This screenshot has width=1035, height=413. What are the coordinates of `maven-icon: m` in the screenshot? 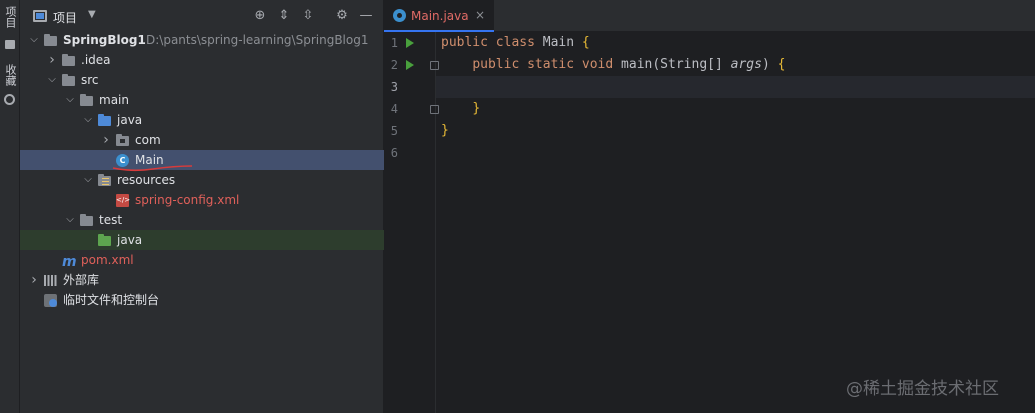 It's located at (69, 262).